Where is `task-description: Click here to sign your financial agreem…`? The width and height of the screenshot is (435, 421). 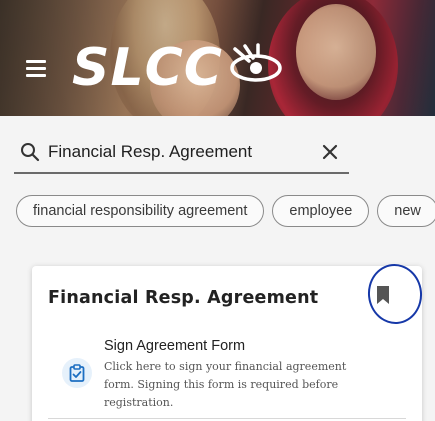 task-description: Click here to sign your financial agreem… is located at coordinates (225, 384).